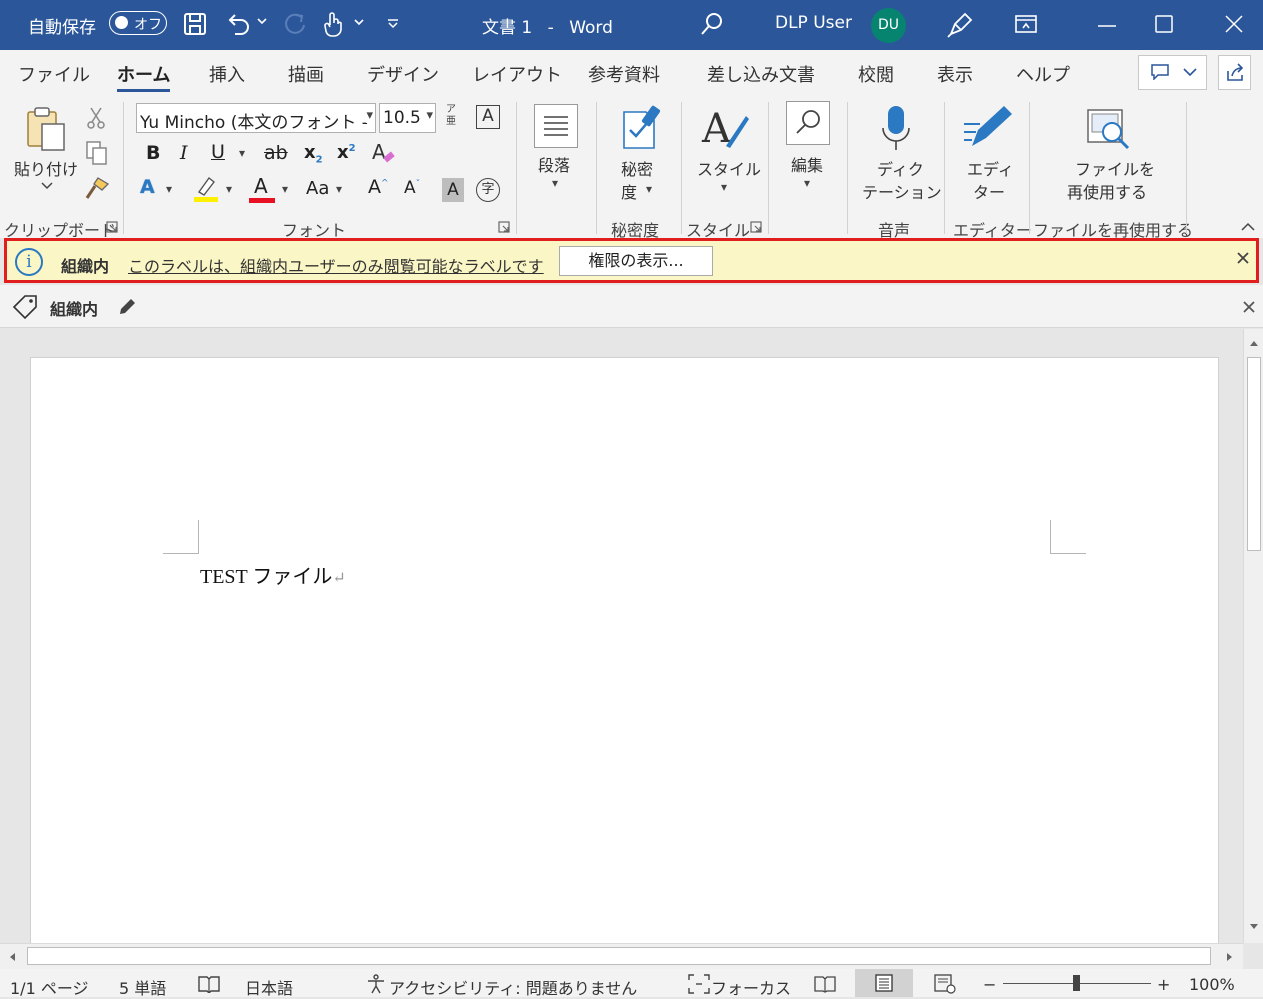 The image size is (1263, 999). Describe the element at coordinates (317, 188) in the screenshot. I see `change-case-button: Aa` at that location.